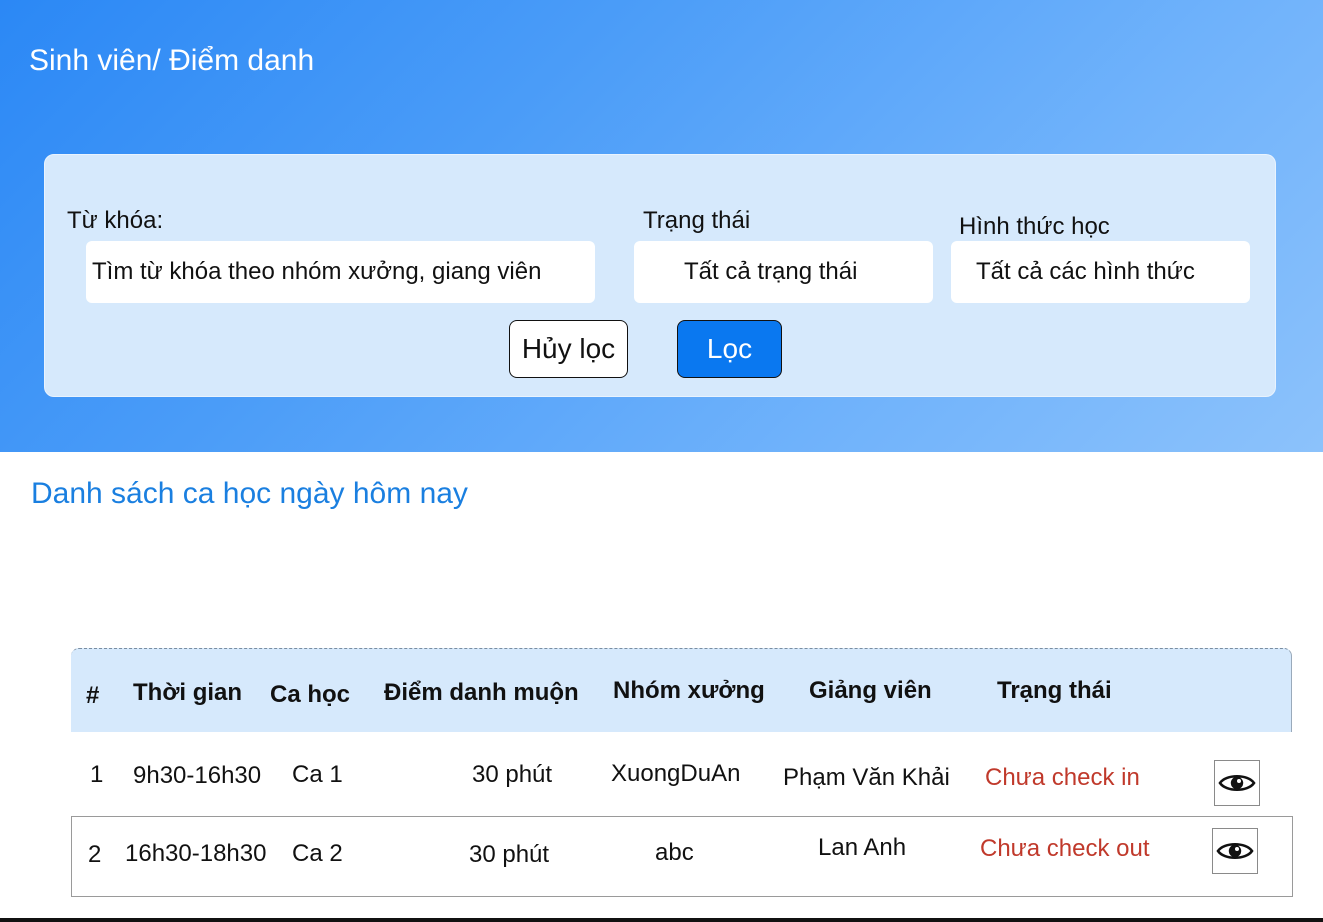 Image resolution: width=1323 pixels, height=922 pixels. I want to click on row-time: 16h30-18h30, so click(196, 853).